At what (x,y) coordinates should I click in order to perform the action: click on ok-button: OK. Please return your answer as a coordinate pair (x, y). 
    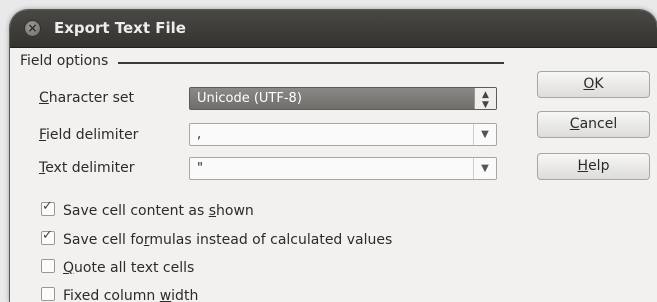
    Looking at the image, I should click on (593, 84).